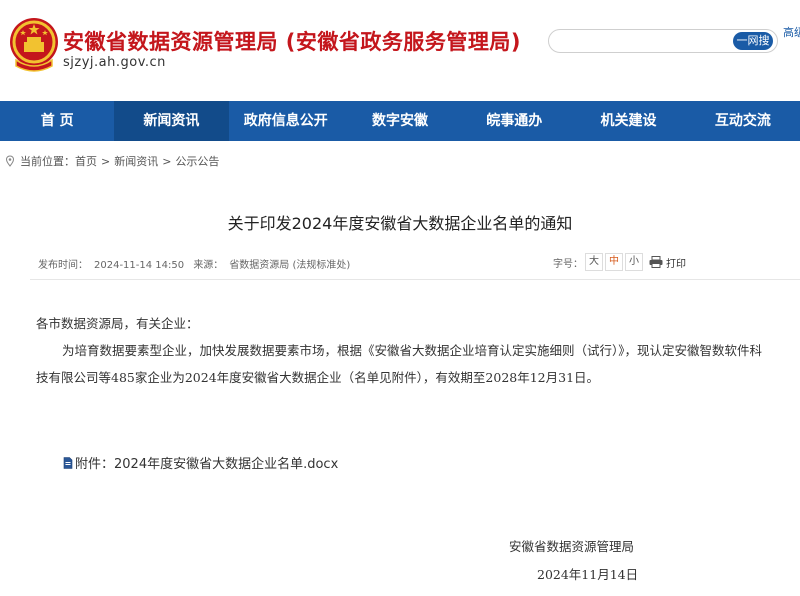  Describe the element at coordinates (34, 46) in the screenshot. I see `national-emblem-icon` at that location.